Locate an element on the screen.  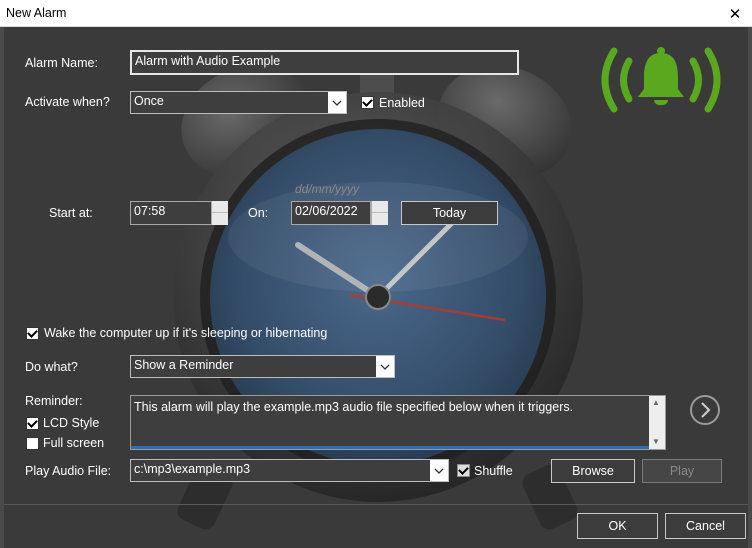
alarm-name-input: Alarm with Audio Example is located at coordinates (324, 62).